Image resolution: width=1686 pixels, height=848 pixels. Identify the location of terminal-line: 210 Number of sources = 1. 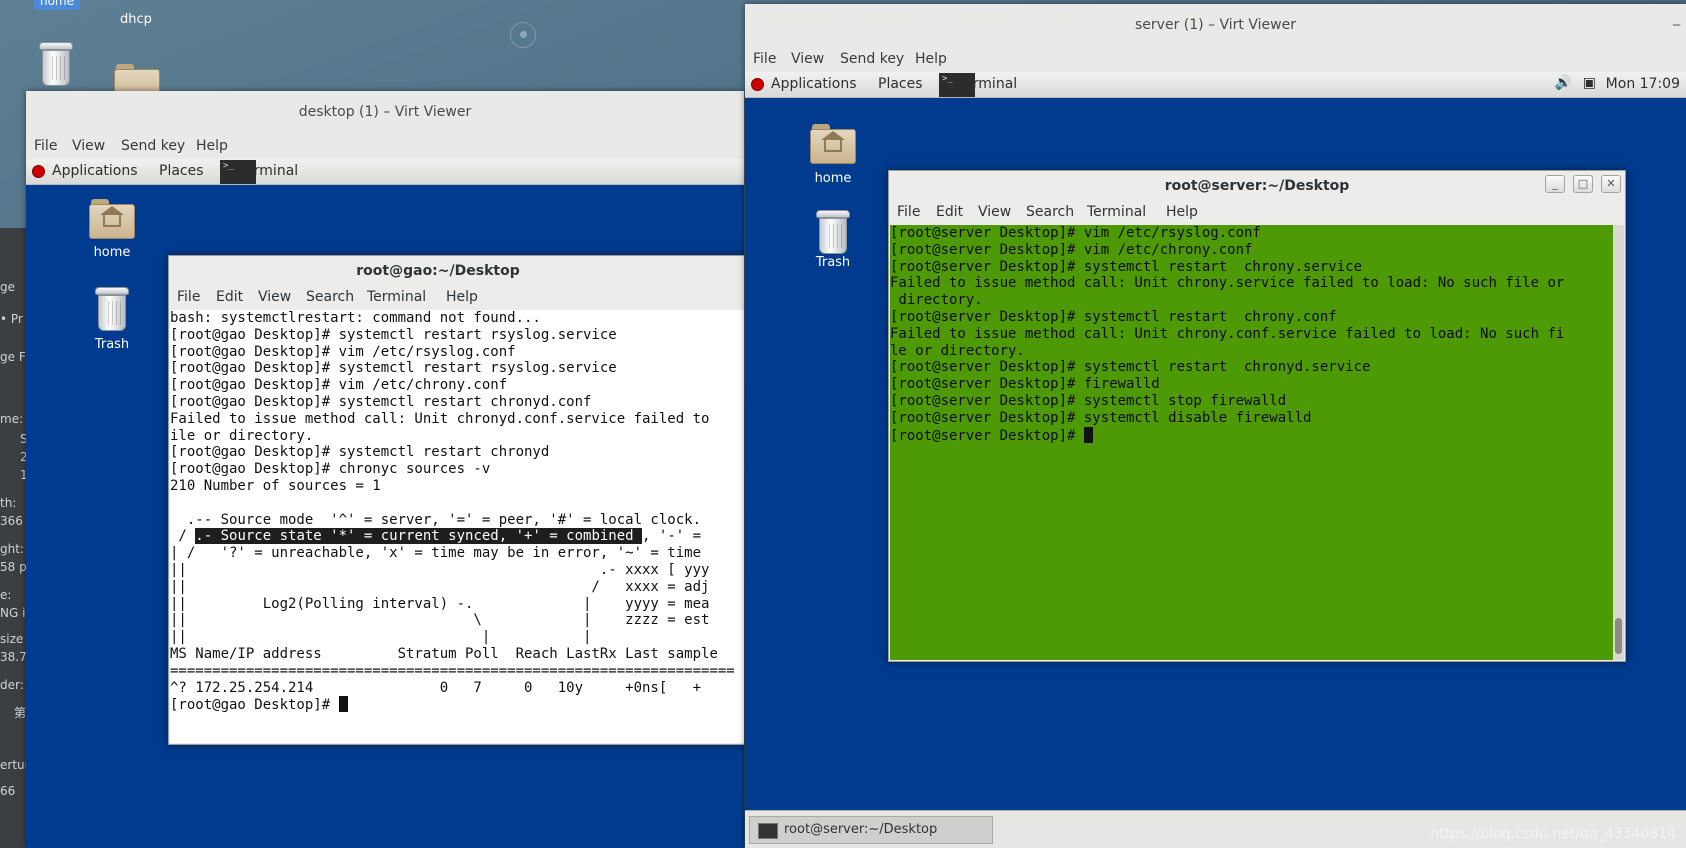
(275, 485).